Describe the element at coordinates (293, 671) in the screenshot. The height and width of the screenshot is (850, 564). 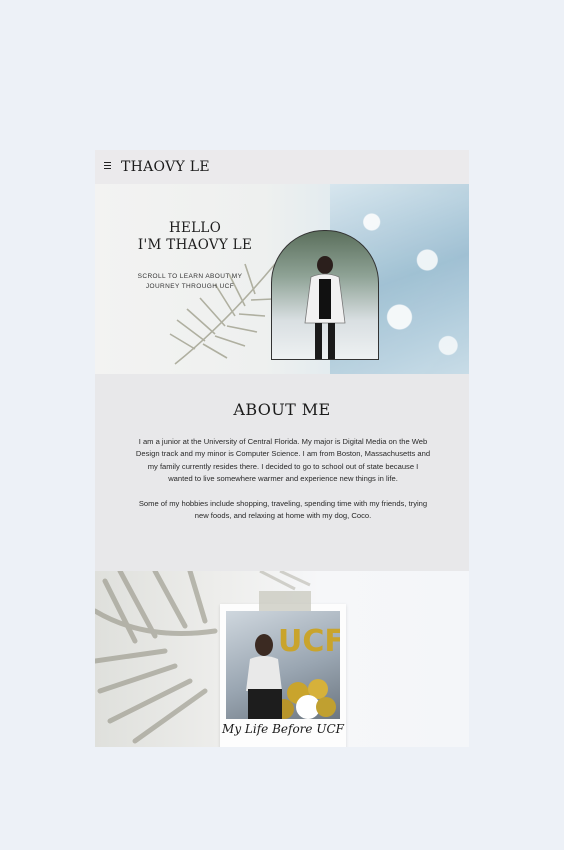
I see `ucf-balloon-scene: UCF` at that location.